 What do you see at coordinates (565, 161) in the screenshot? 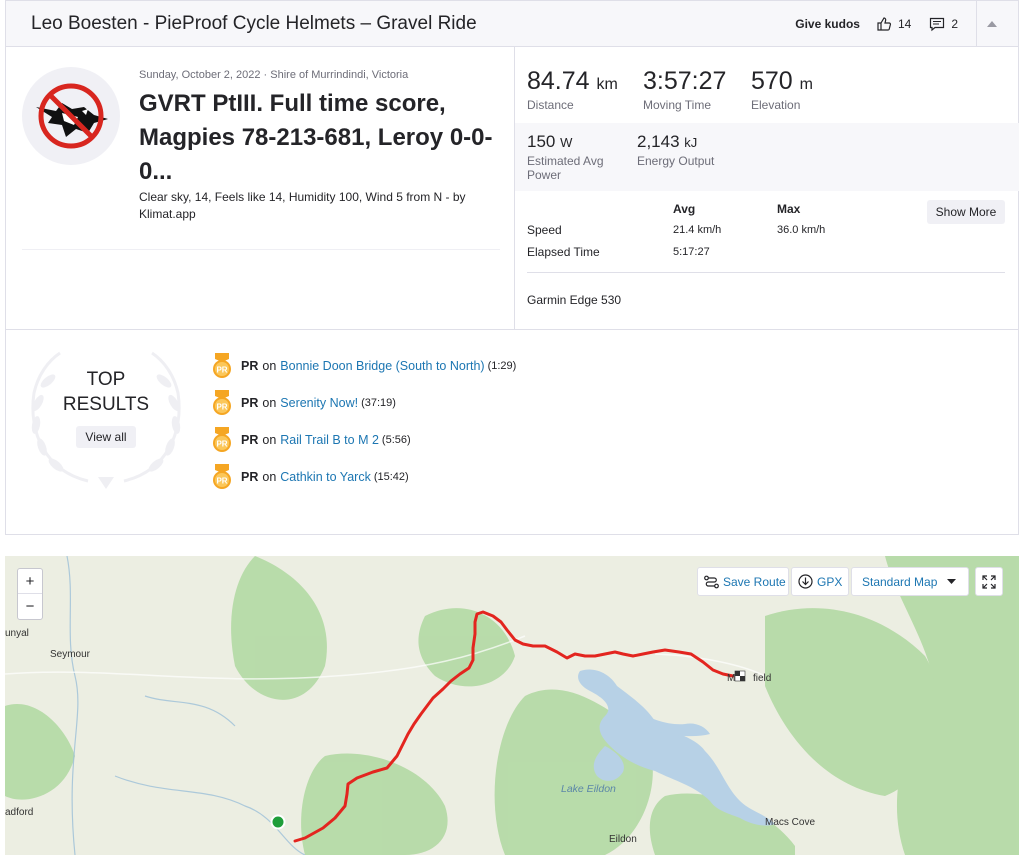
I see `power-label-line1: Estimated Avg` at bounding box center [565, 161].